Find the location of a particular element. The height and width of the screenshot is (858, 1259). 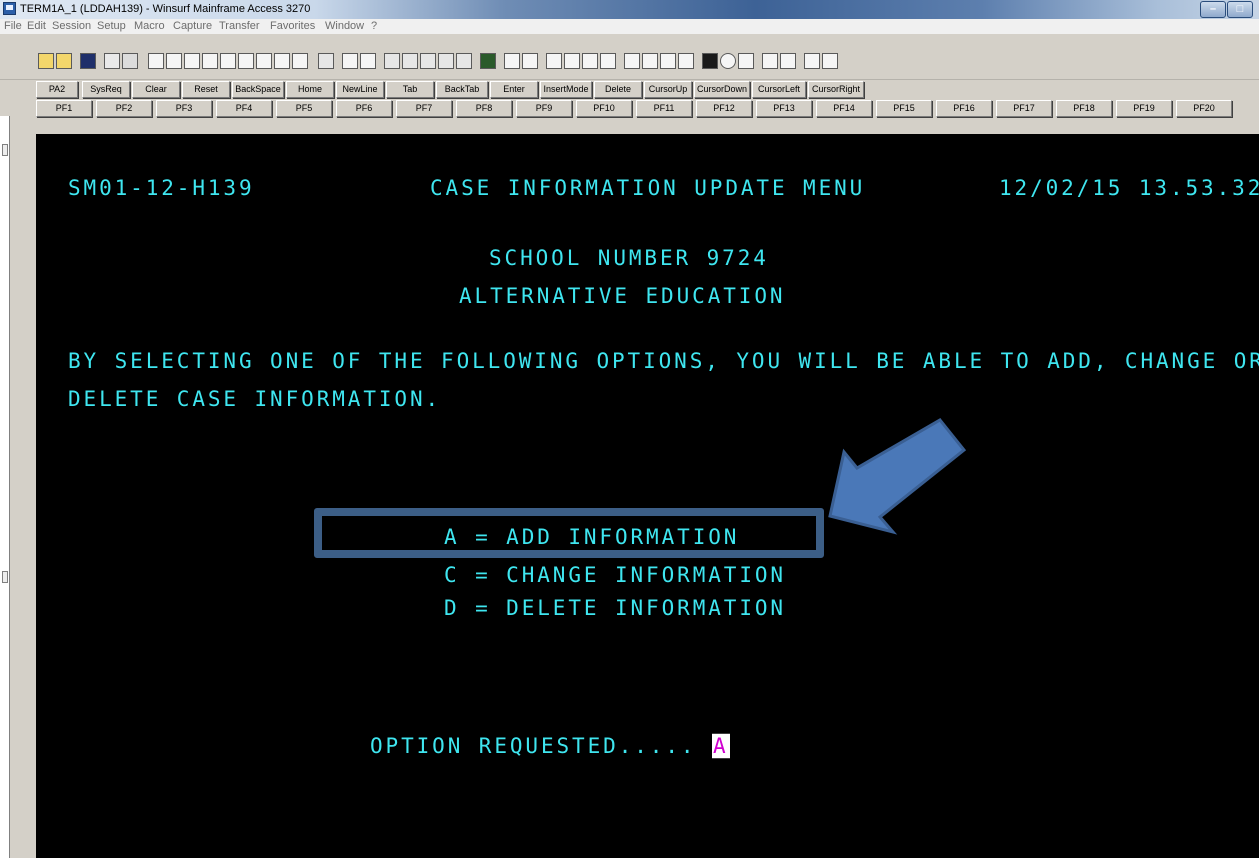

key-pf11: PF11 is located at coordinates (664, 108).